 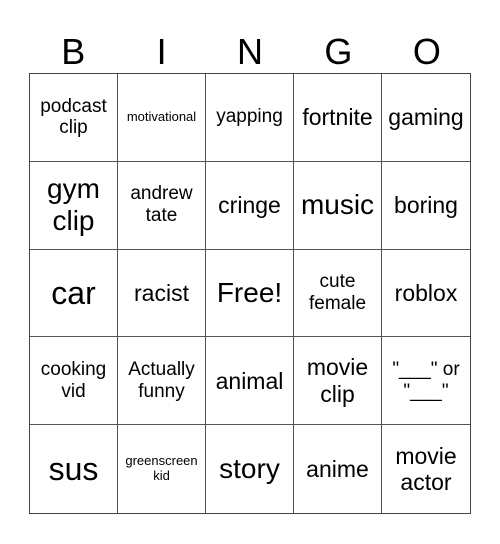 I want to click on bingo-cell: cringe, so click(x=250, y=205).